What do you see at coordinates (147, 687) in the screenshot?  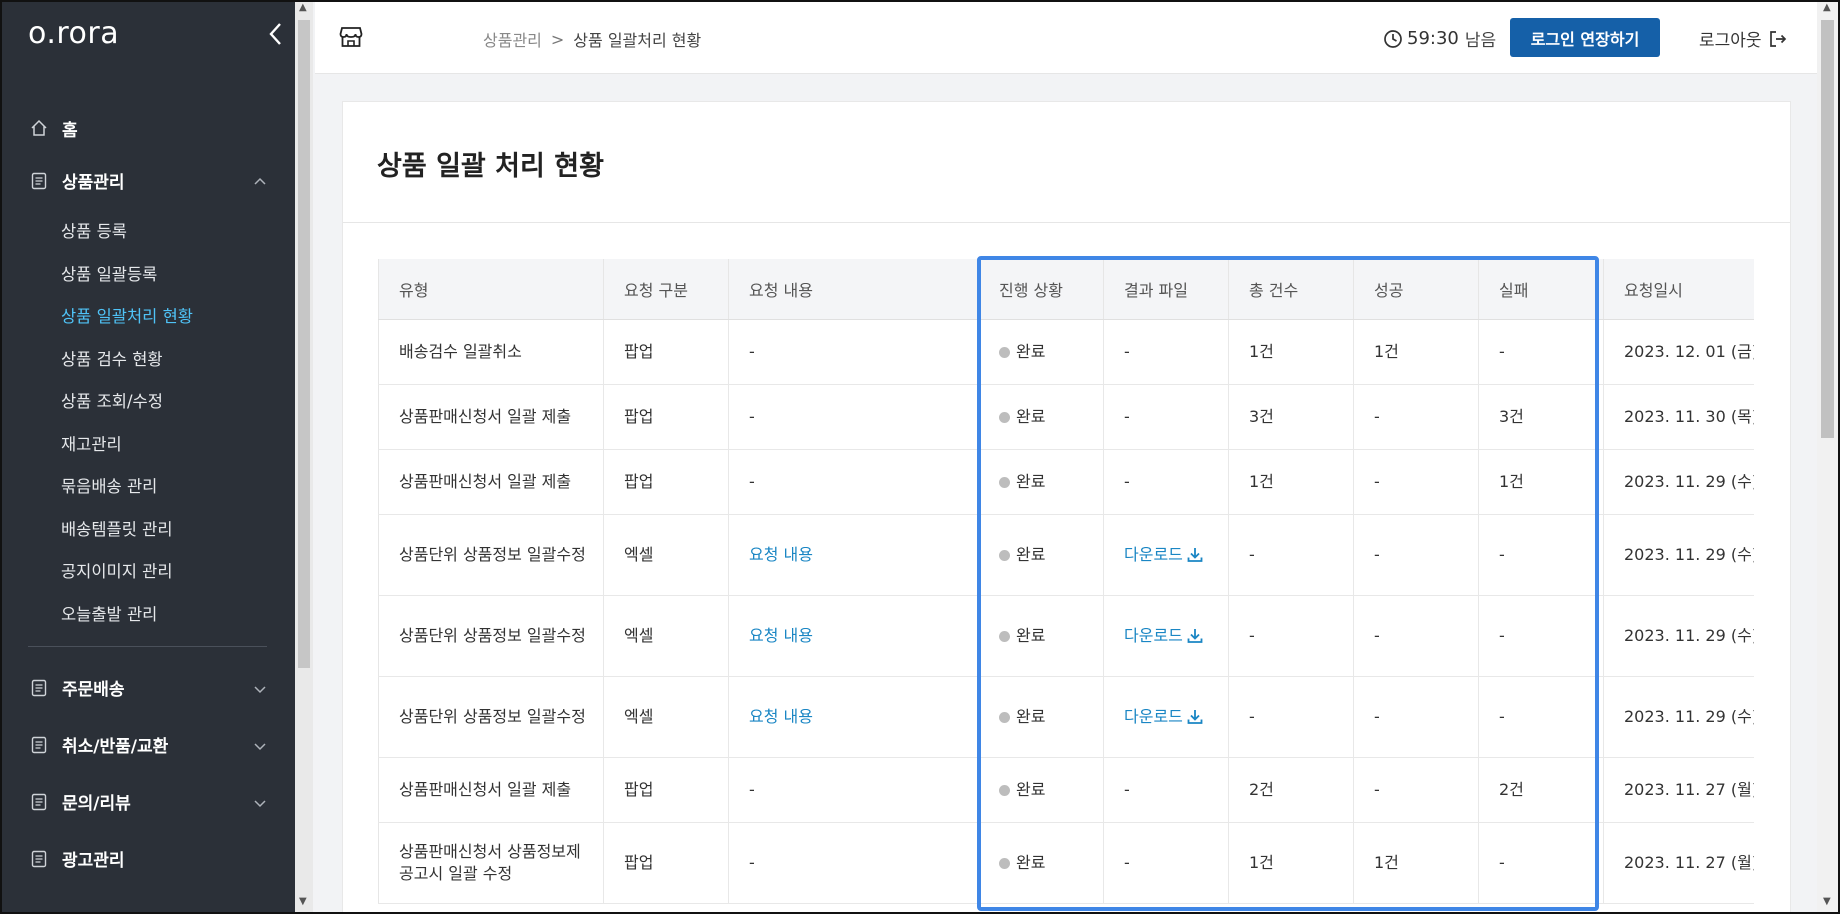 I see `sidebar-item-order-shipping: 주문배송` at bounding box center [147, 687].